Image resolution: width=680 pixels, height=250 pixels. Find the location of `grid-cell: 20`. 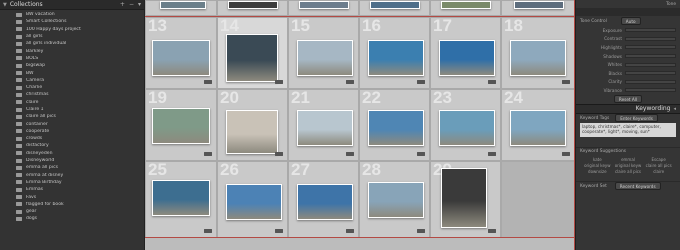

grid-cell: 20 is located at coordinates (252, 125).